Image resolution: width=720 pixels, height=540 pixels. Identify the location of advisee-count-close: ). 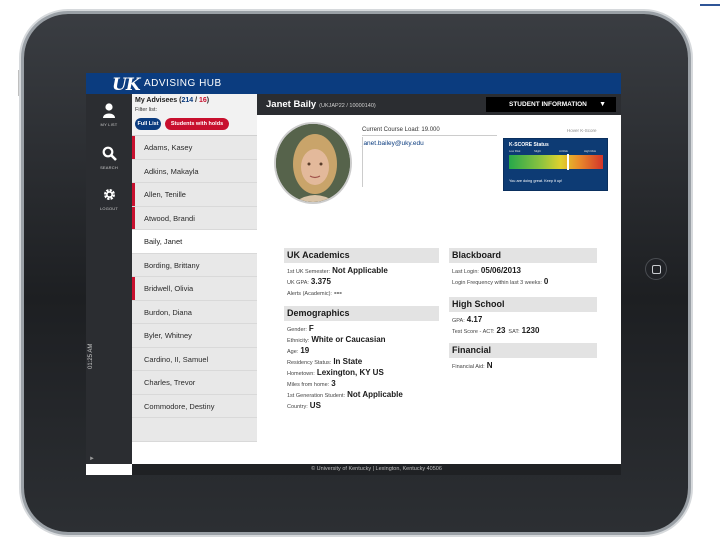
(208, 100).